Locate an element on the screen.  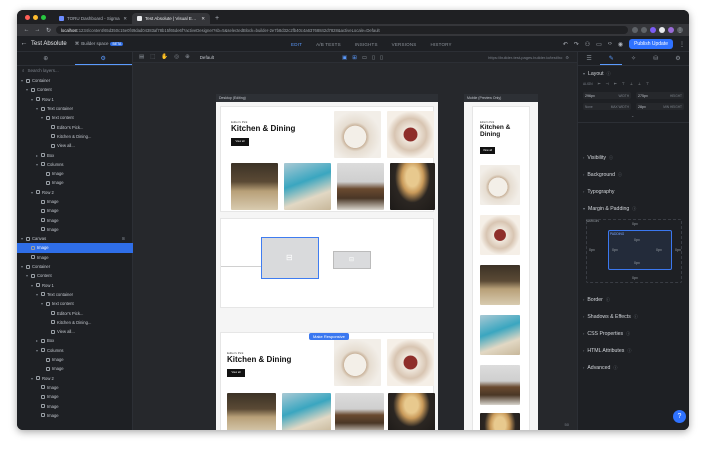
breakpoint-icon: ⊕ is located at coordinates (187, 57).